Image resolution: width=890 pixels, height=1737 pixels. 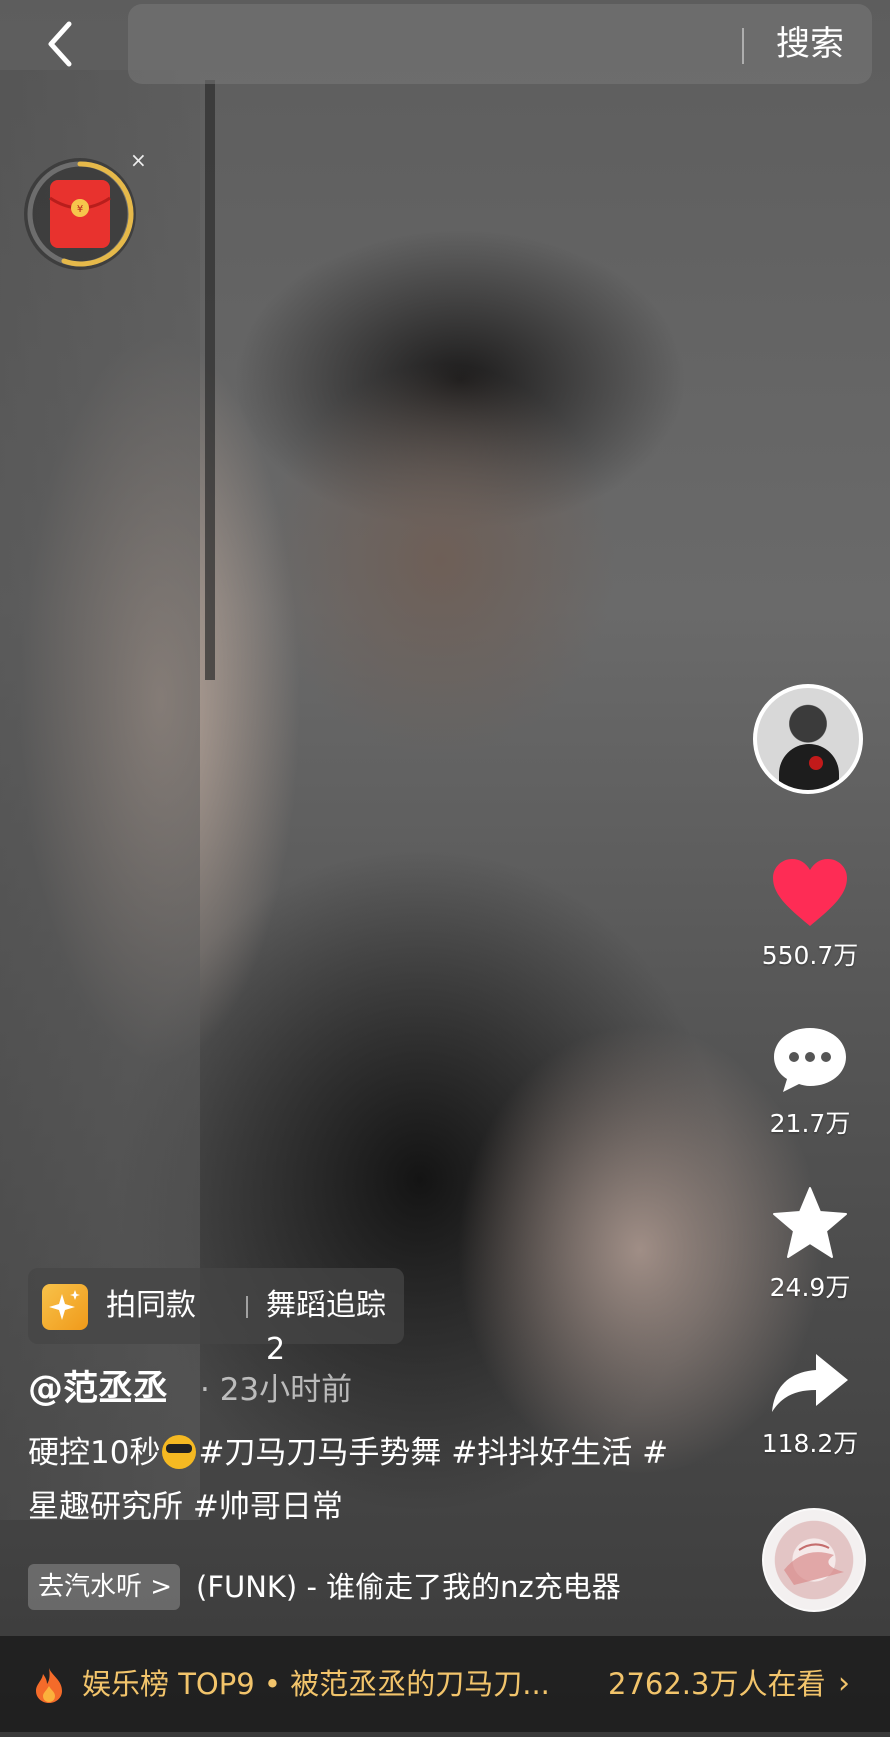 I want to click on hashtag: #刀马刀马手势舞, so click(x=319, y=1453).